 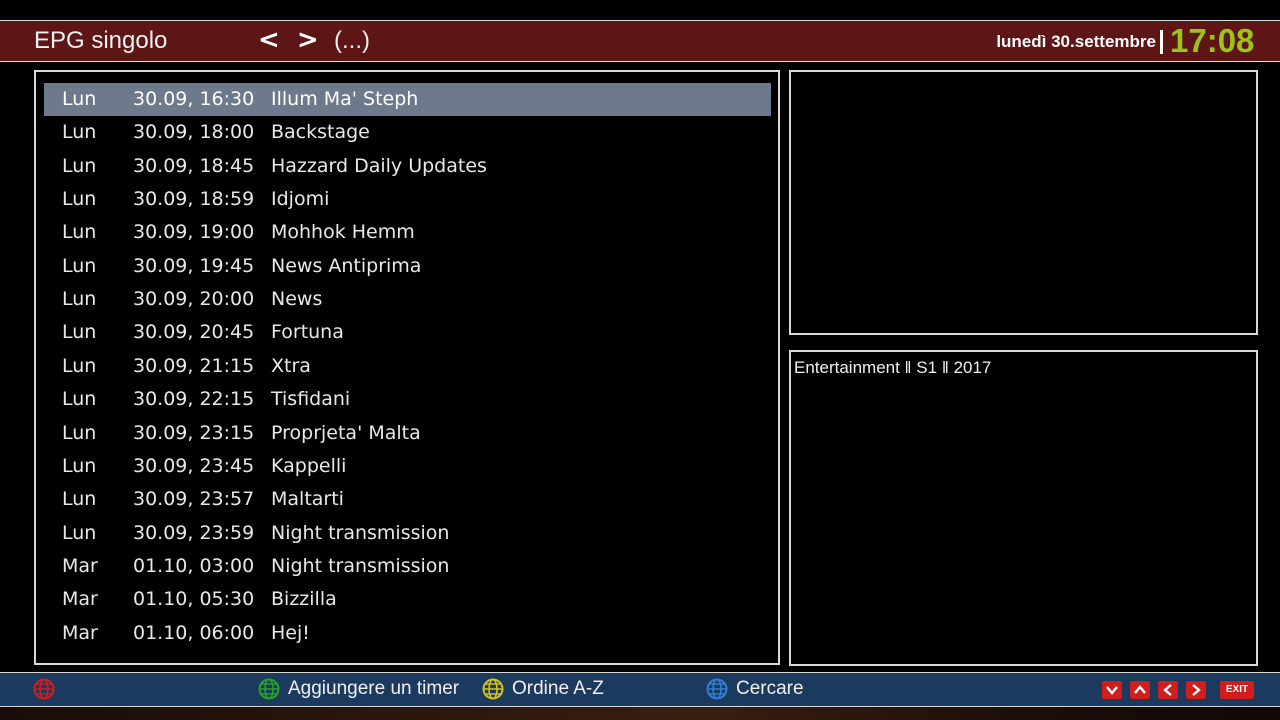 What do you see at coordinates (373, 689) in the screenshot?
I see `add-timer-label: Aggiungere un timer` at bounding box center [373, 689].